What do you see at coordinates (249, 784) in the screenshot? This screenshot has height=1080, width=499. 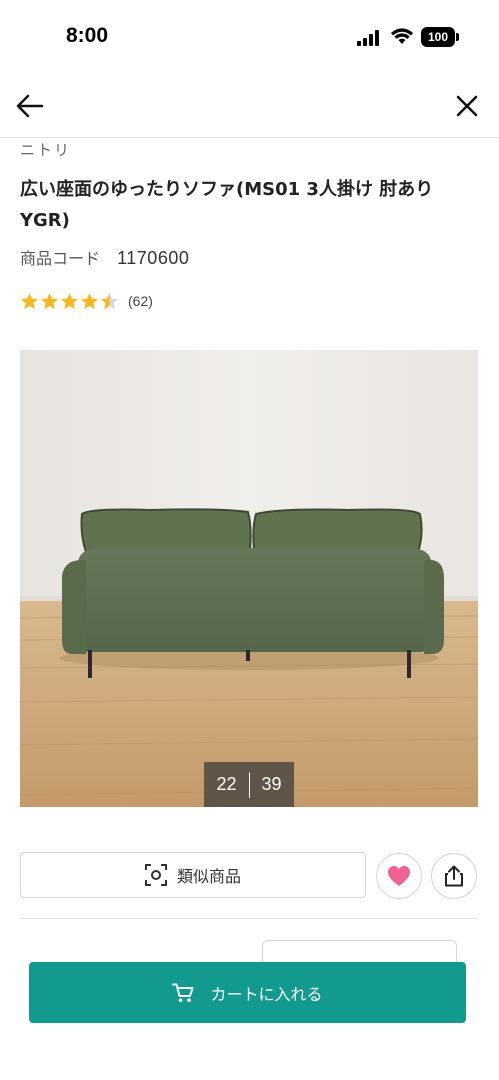 I see `image-counter: 22 39` at bounding box center [249, 784].